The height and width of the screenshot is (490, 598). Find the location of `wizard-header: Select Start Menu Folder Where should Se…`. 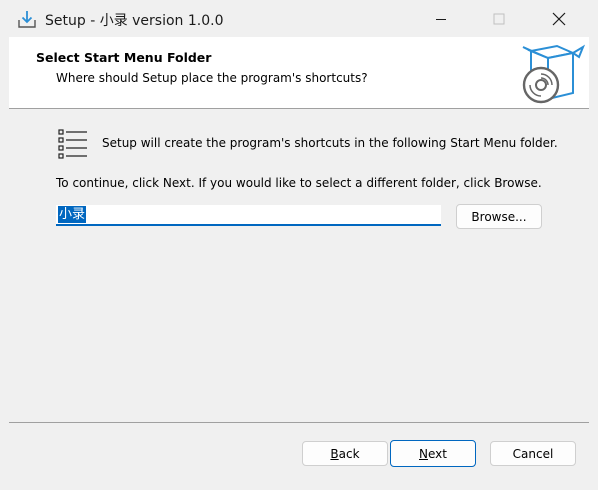

wizard-header: Select Start Menu Folder Where should Se… is located at coordinates (299, 73).